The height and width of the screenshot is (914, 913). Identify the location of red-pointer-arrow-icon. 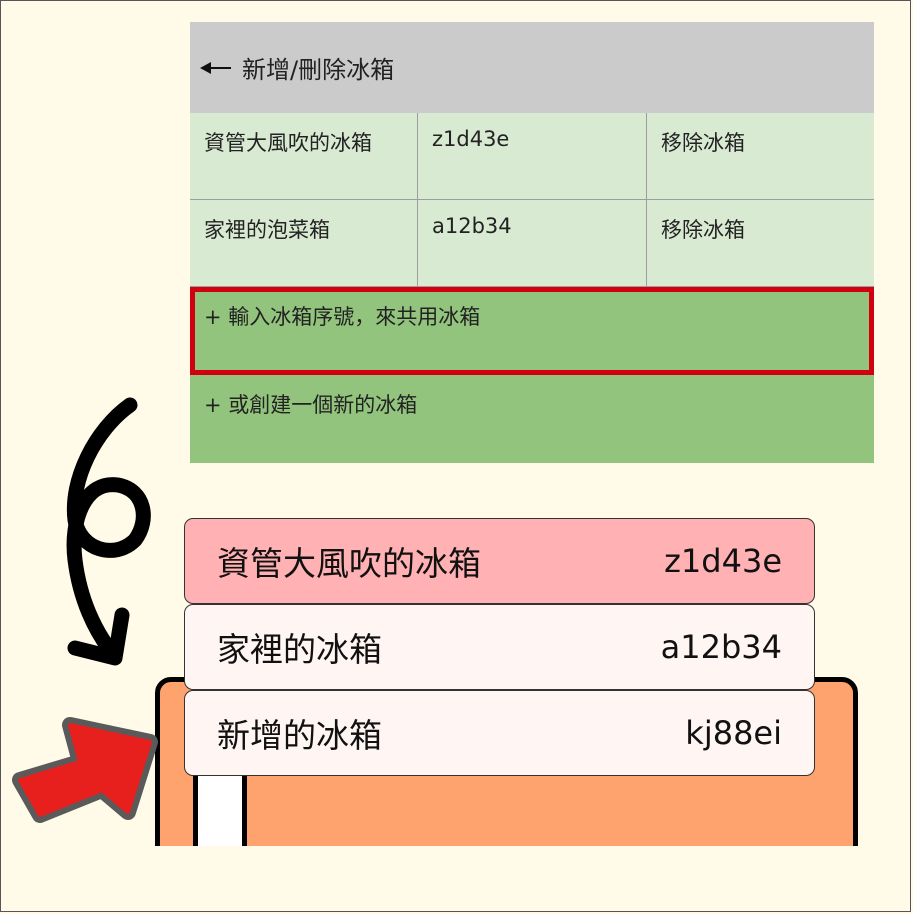
(85, 770).